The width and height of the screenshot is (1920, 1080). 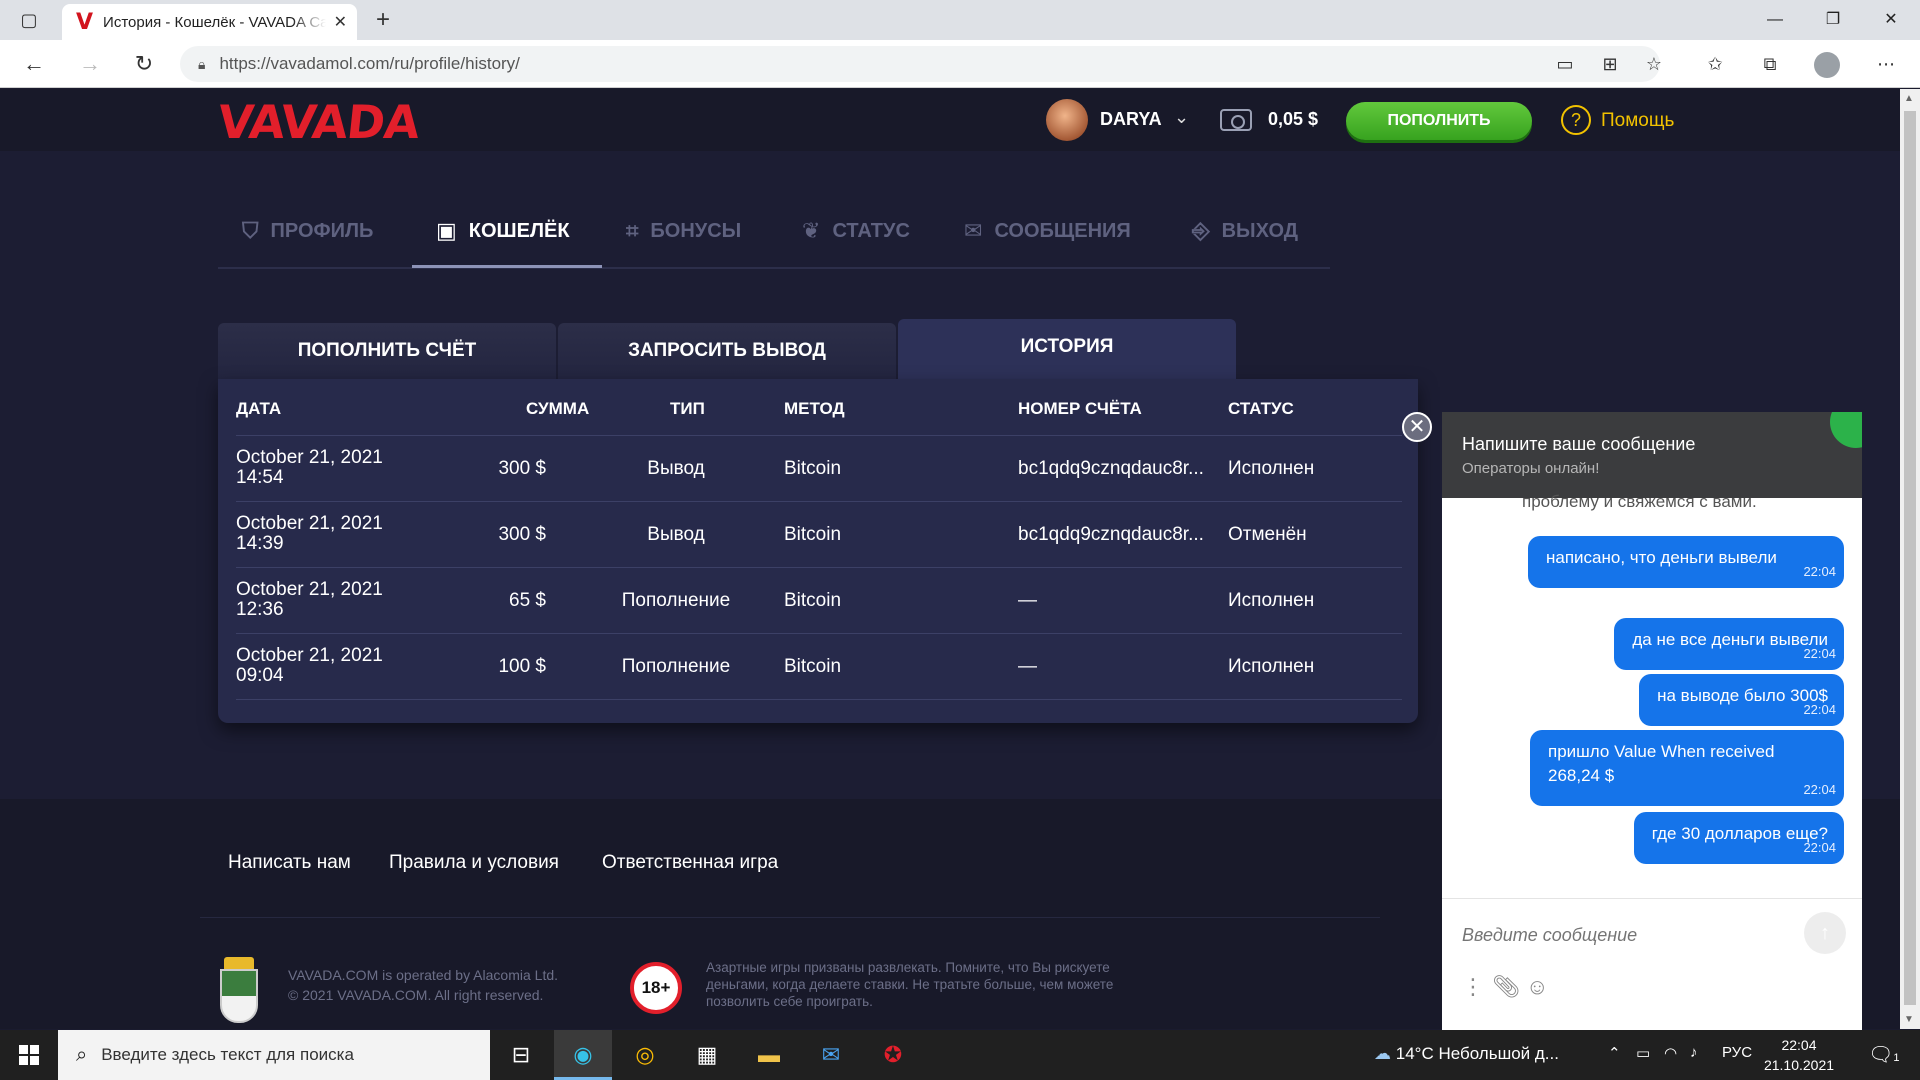 I want to click on date-cell: October 21, 2021 12:36, so click(x=309, y=599).